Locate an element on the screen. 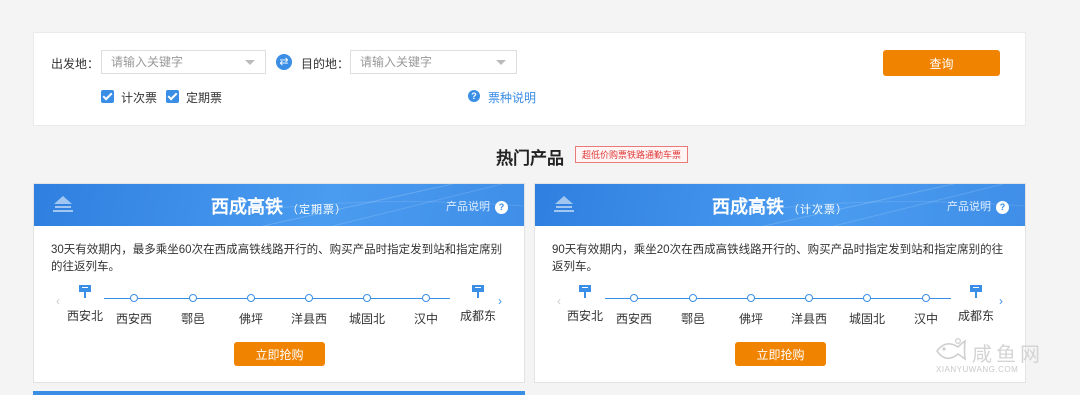  watermark: 咸鱼网 XIANYUWANG.COM is located at coordinates (997, 357).